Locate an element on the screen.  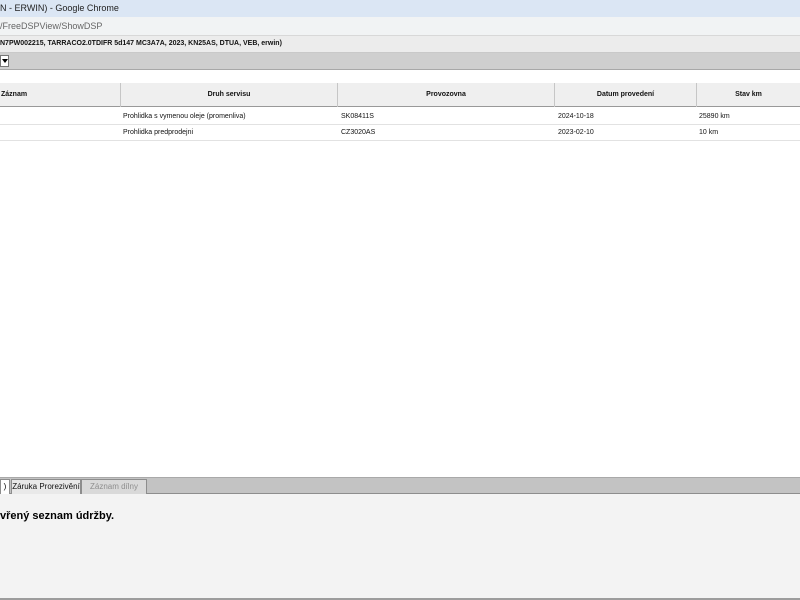
tab-current: ) is located at coordinates (5, 486).